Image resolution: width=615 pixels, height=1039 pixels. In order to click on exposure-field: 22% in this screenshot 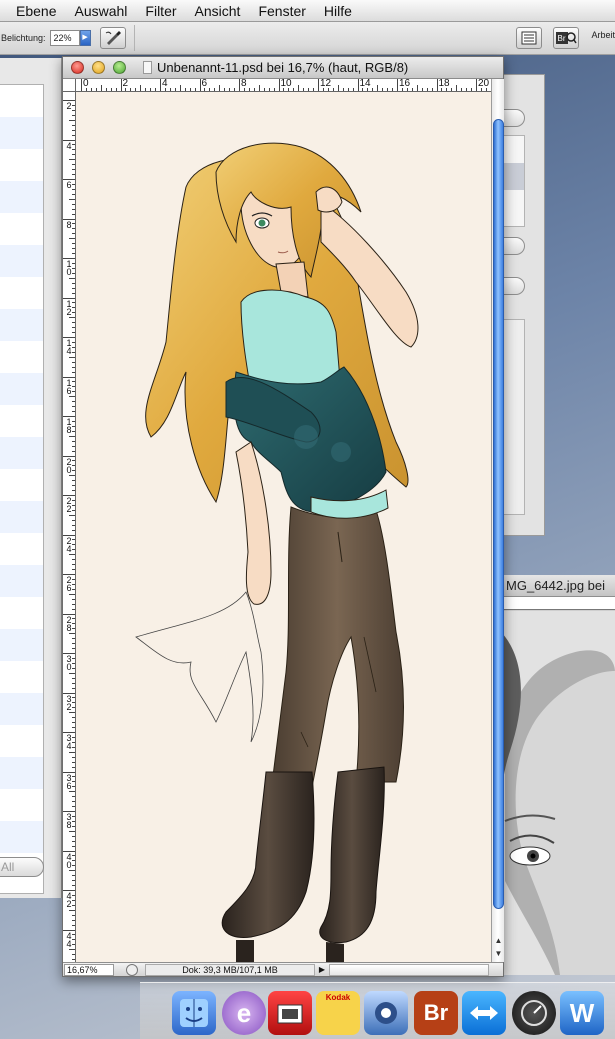, I will do `click(64, 38)`.